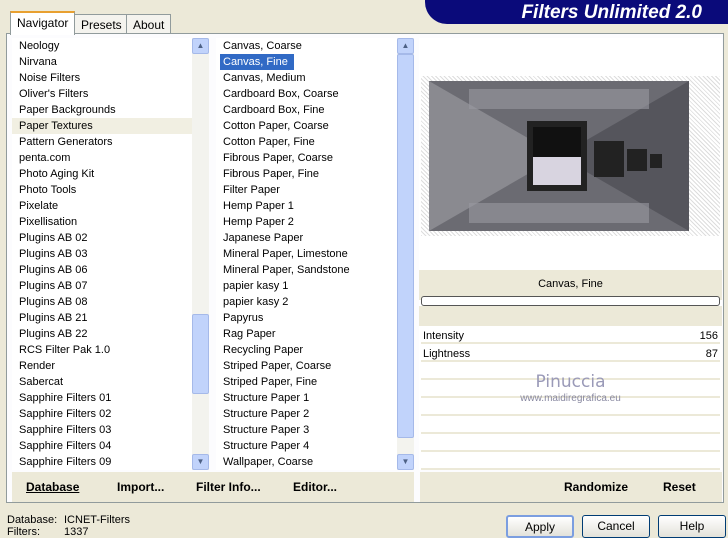 The height and width of the screenshot is (538, 728). I want to click on tab-presets: Presets, so click(101, 24).